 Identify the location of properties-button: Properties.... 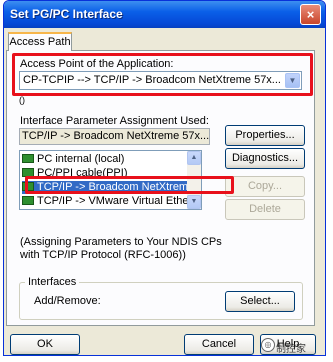
(265, 135).